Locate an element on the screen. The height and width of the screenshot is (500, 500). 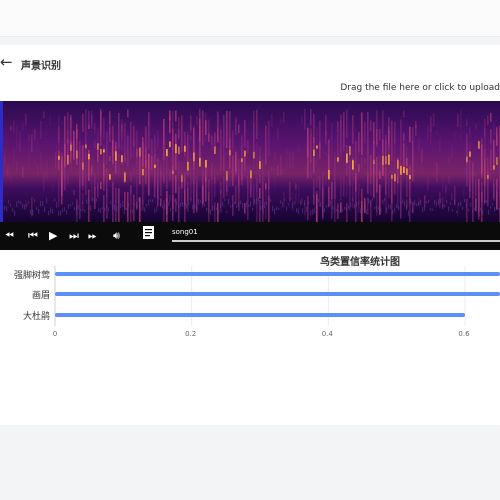
play-icon: ▶︎ is located at coordinates (53, 236).